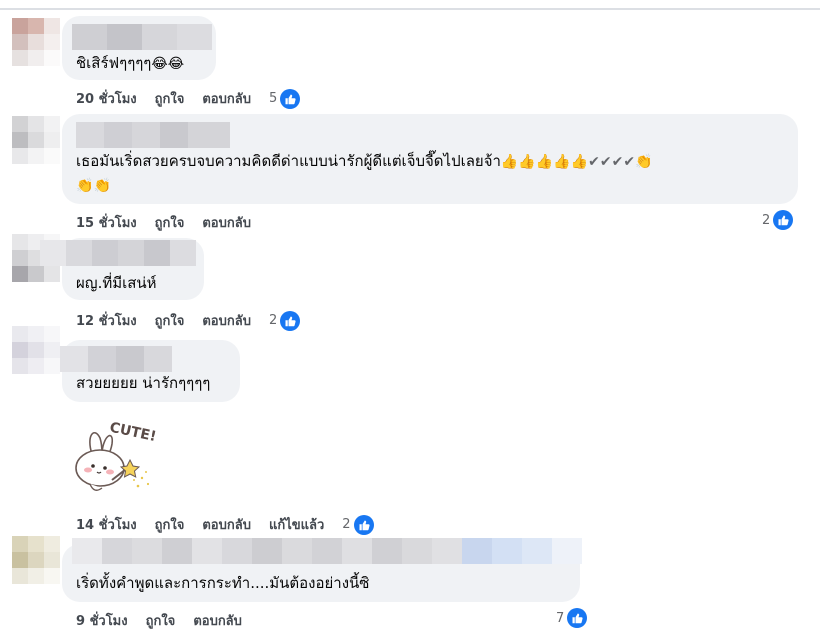 The width and height of the screenshot is (820, 632). I want to click on comment-text: ผญ.ที่มีเสน่ห์, so click(116, 283).